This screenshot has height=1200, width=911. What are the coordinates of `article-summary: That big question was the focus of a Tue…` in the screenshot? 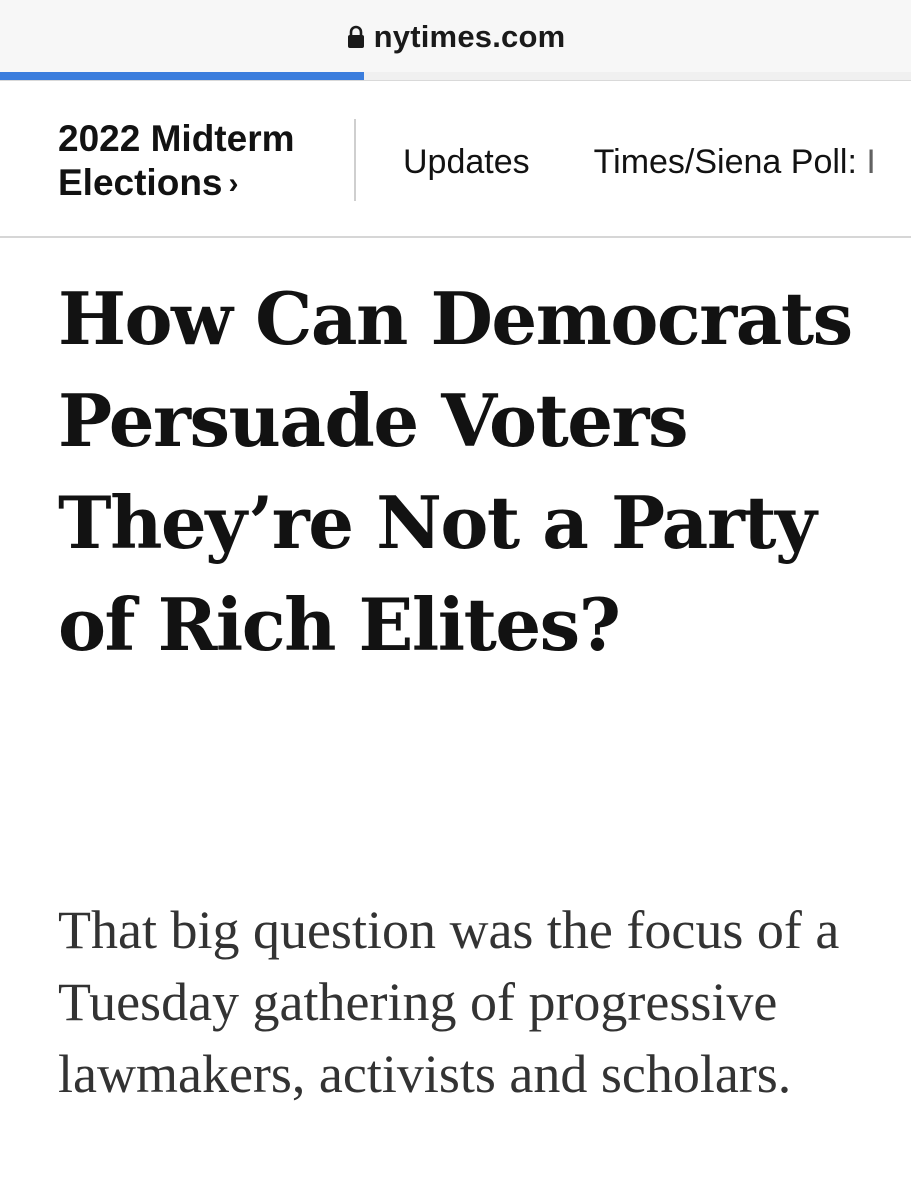 It's located at (449, 1002).